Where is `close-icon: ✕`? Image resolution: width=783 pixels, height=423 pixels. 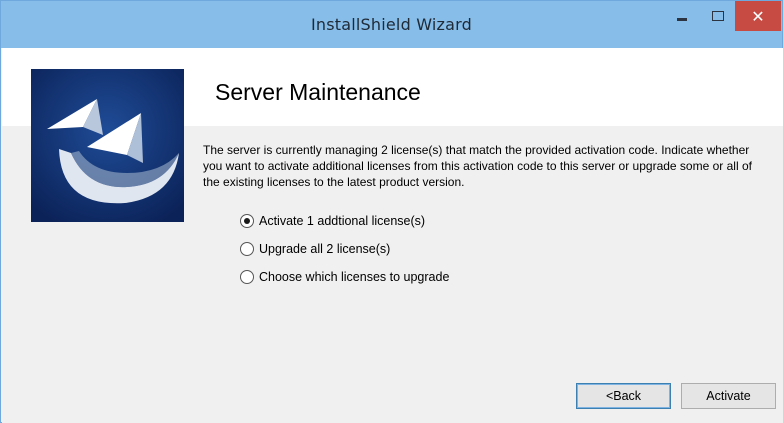
close-icon: ✕ is located at coordinates (758, 16).